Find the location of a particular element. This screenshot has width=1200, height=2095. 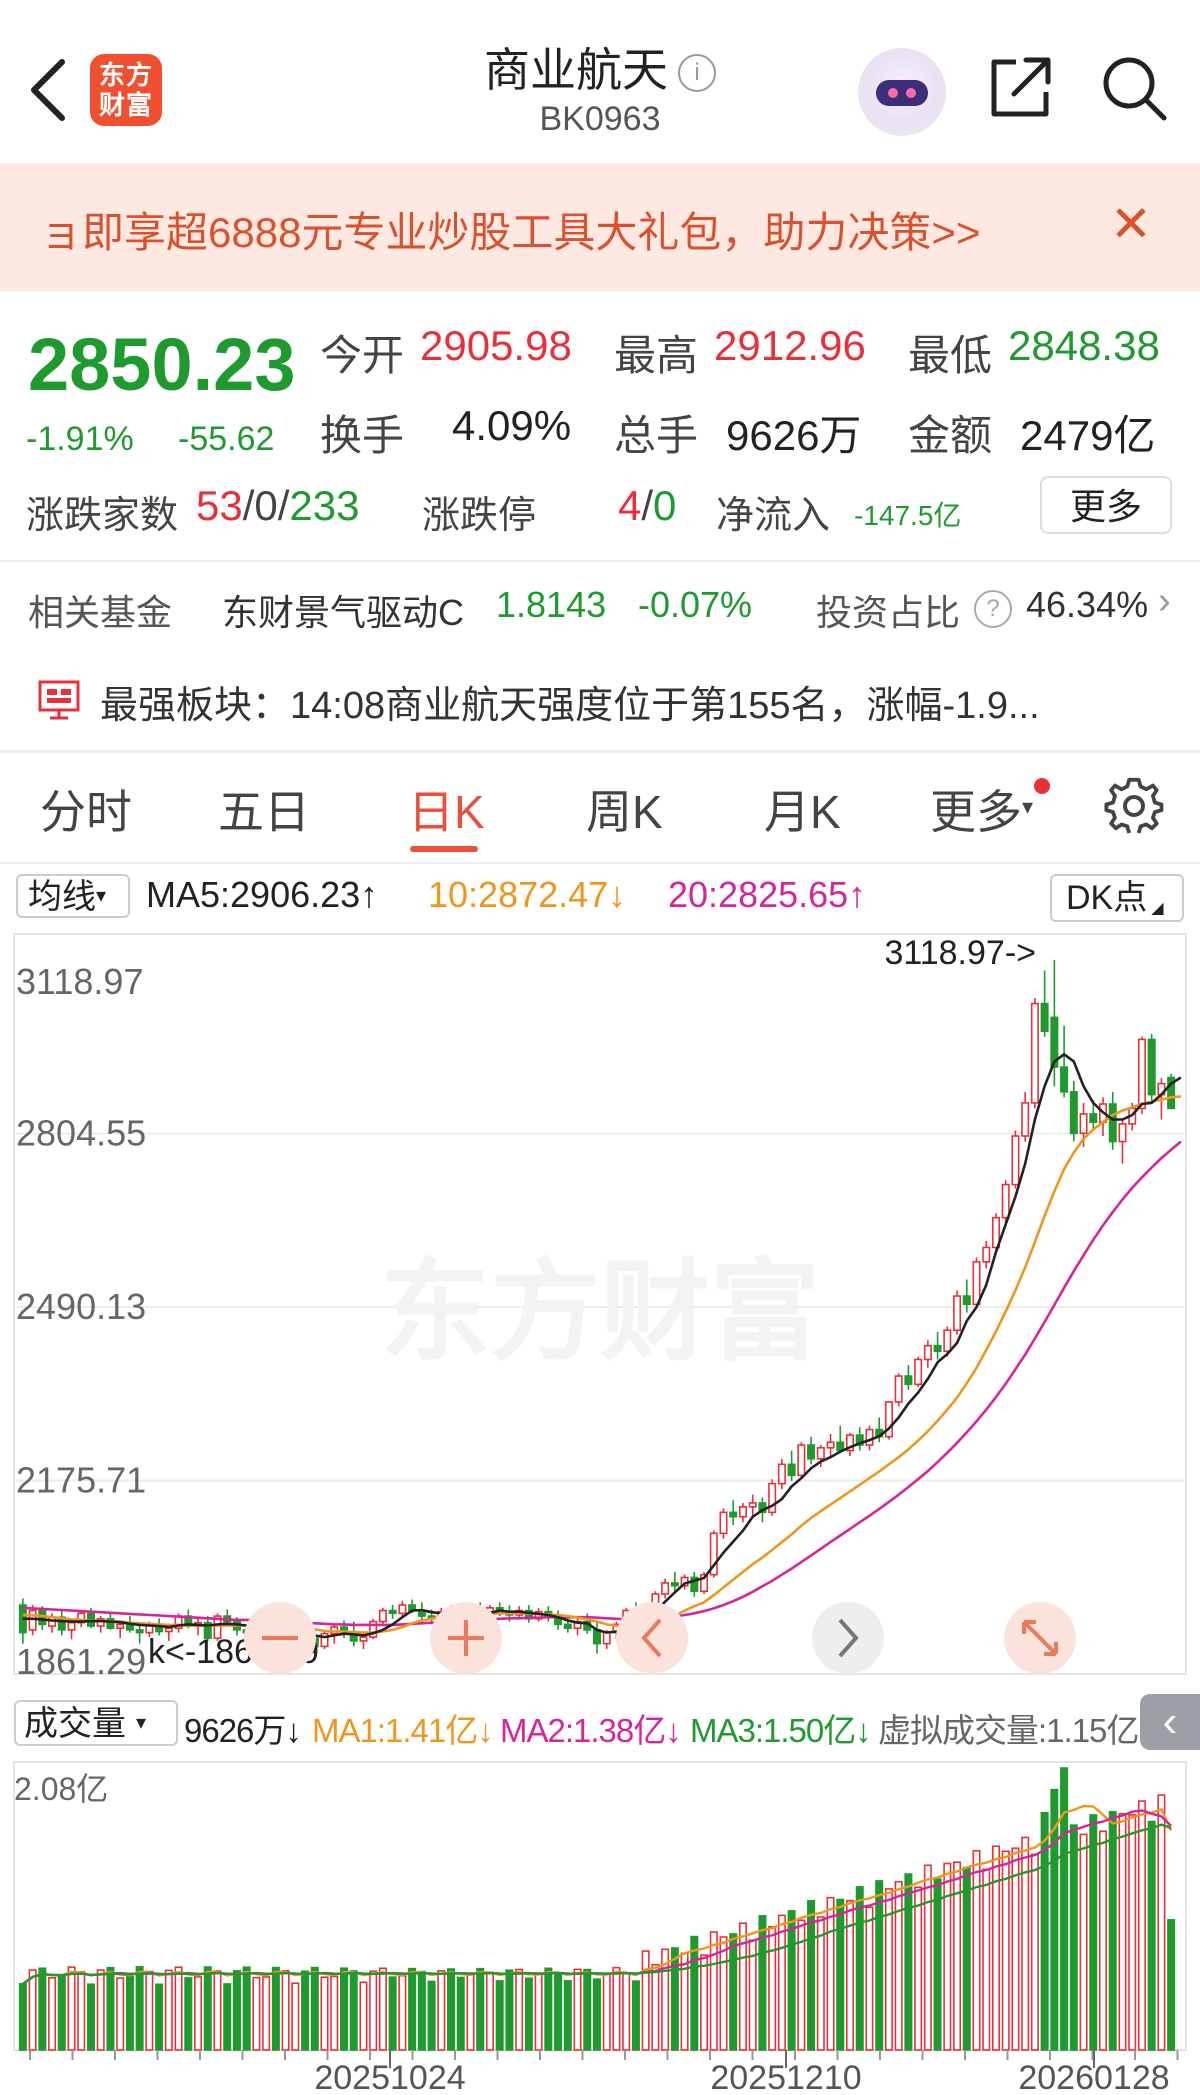

ma-select: 均线▾ is located at coordinates (73, 896).